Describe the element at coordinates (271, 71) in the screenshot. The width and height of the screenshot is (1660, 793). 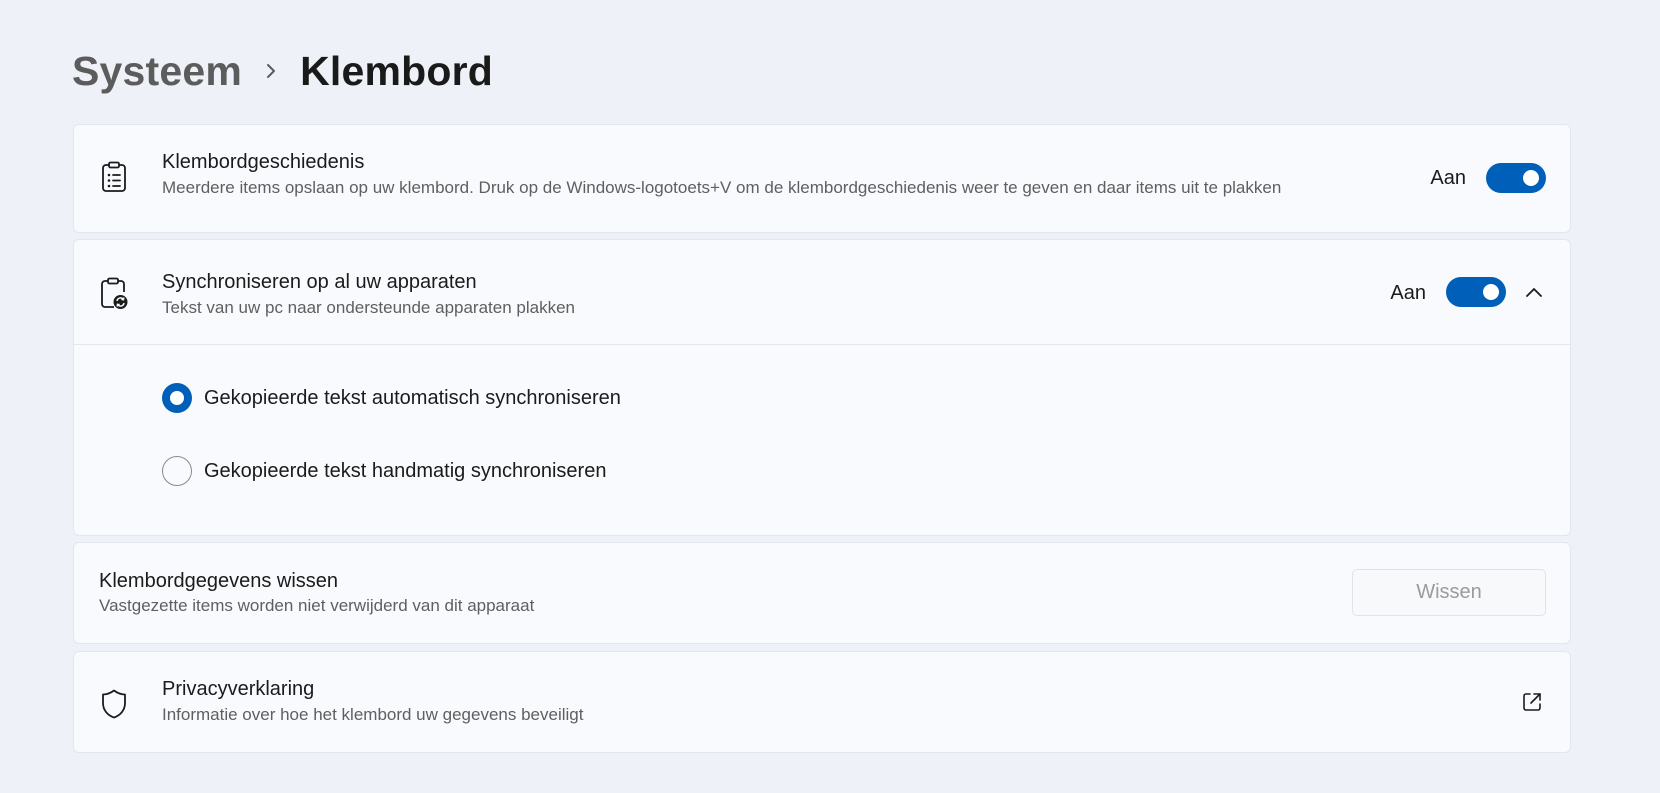
I see `chevron-right-icon` at that location.